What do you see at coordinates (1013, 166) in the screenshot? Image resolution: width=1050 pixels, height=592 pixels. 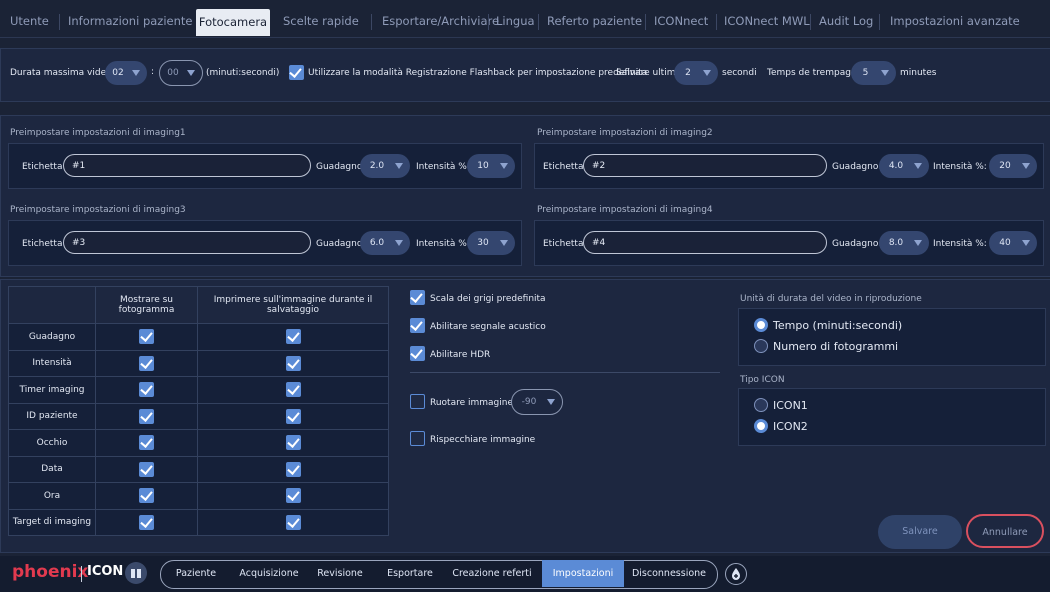 I see `preset-2-intensity-select: 20` at bounding box center [1013, 166].